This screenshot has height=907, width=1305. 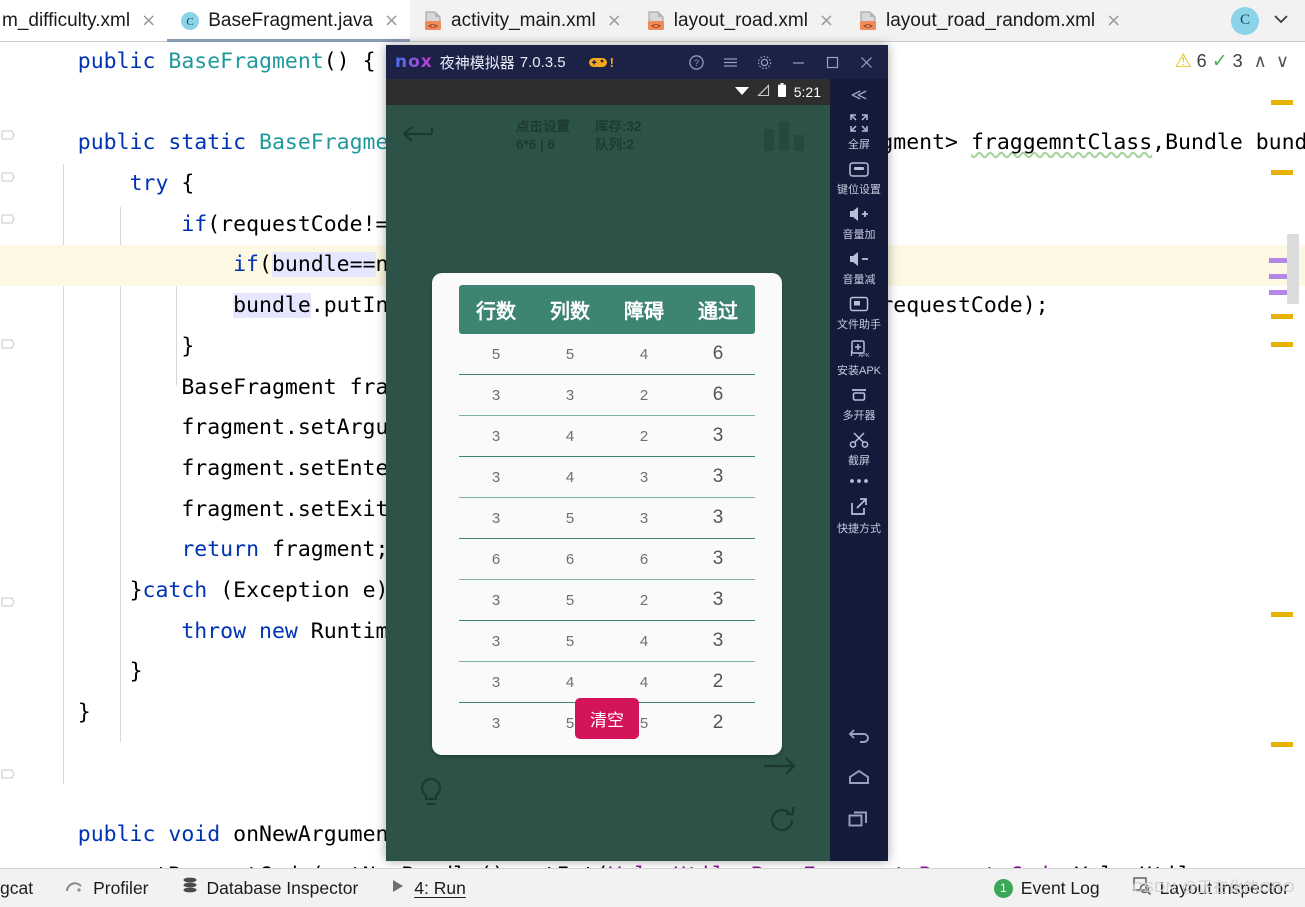 I want to click on table-row: 3523, so click(x=607, y=600).